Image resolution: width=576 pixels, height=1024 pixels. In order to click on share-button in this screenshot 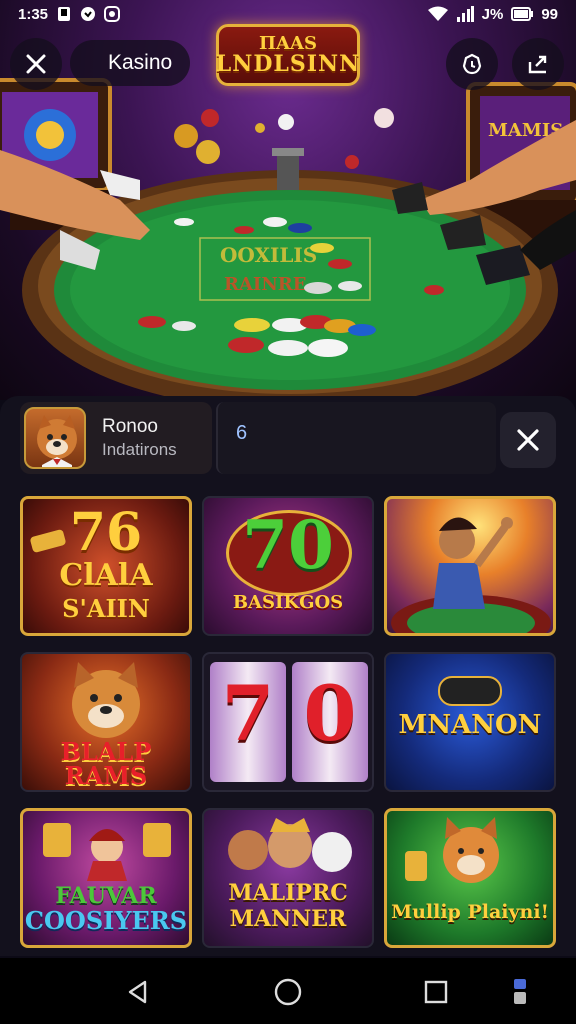, I will do `click(538, 64)`.